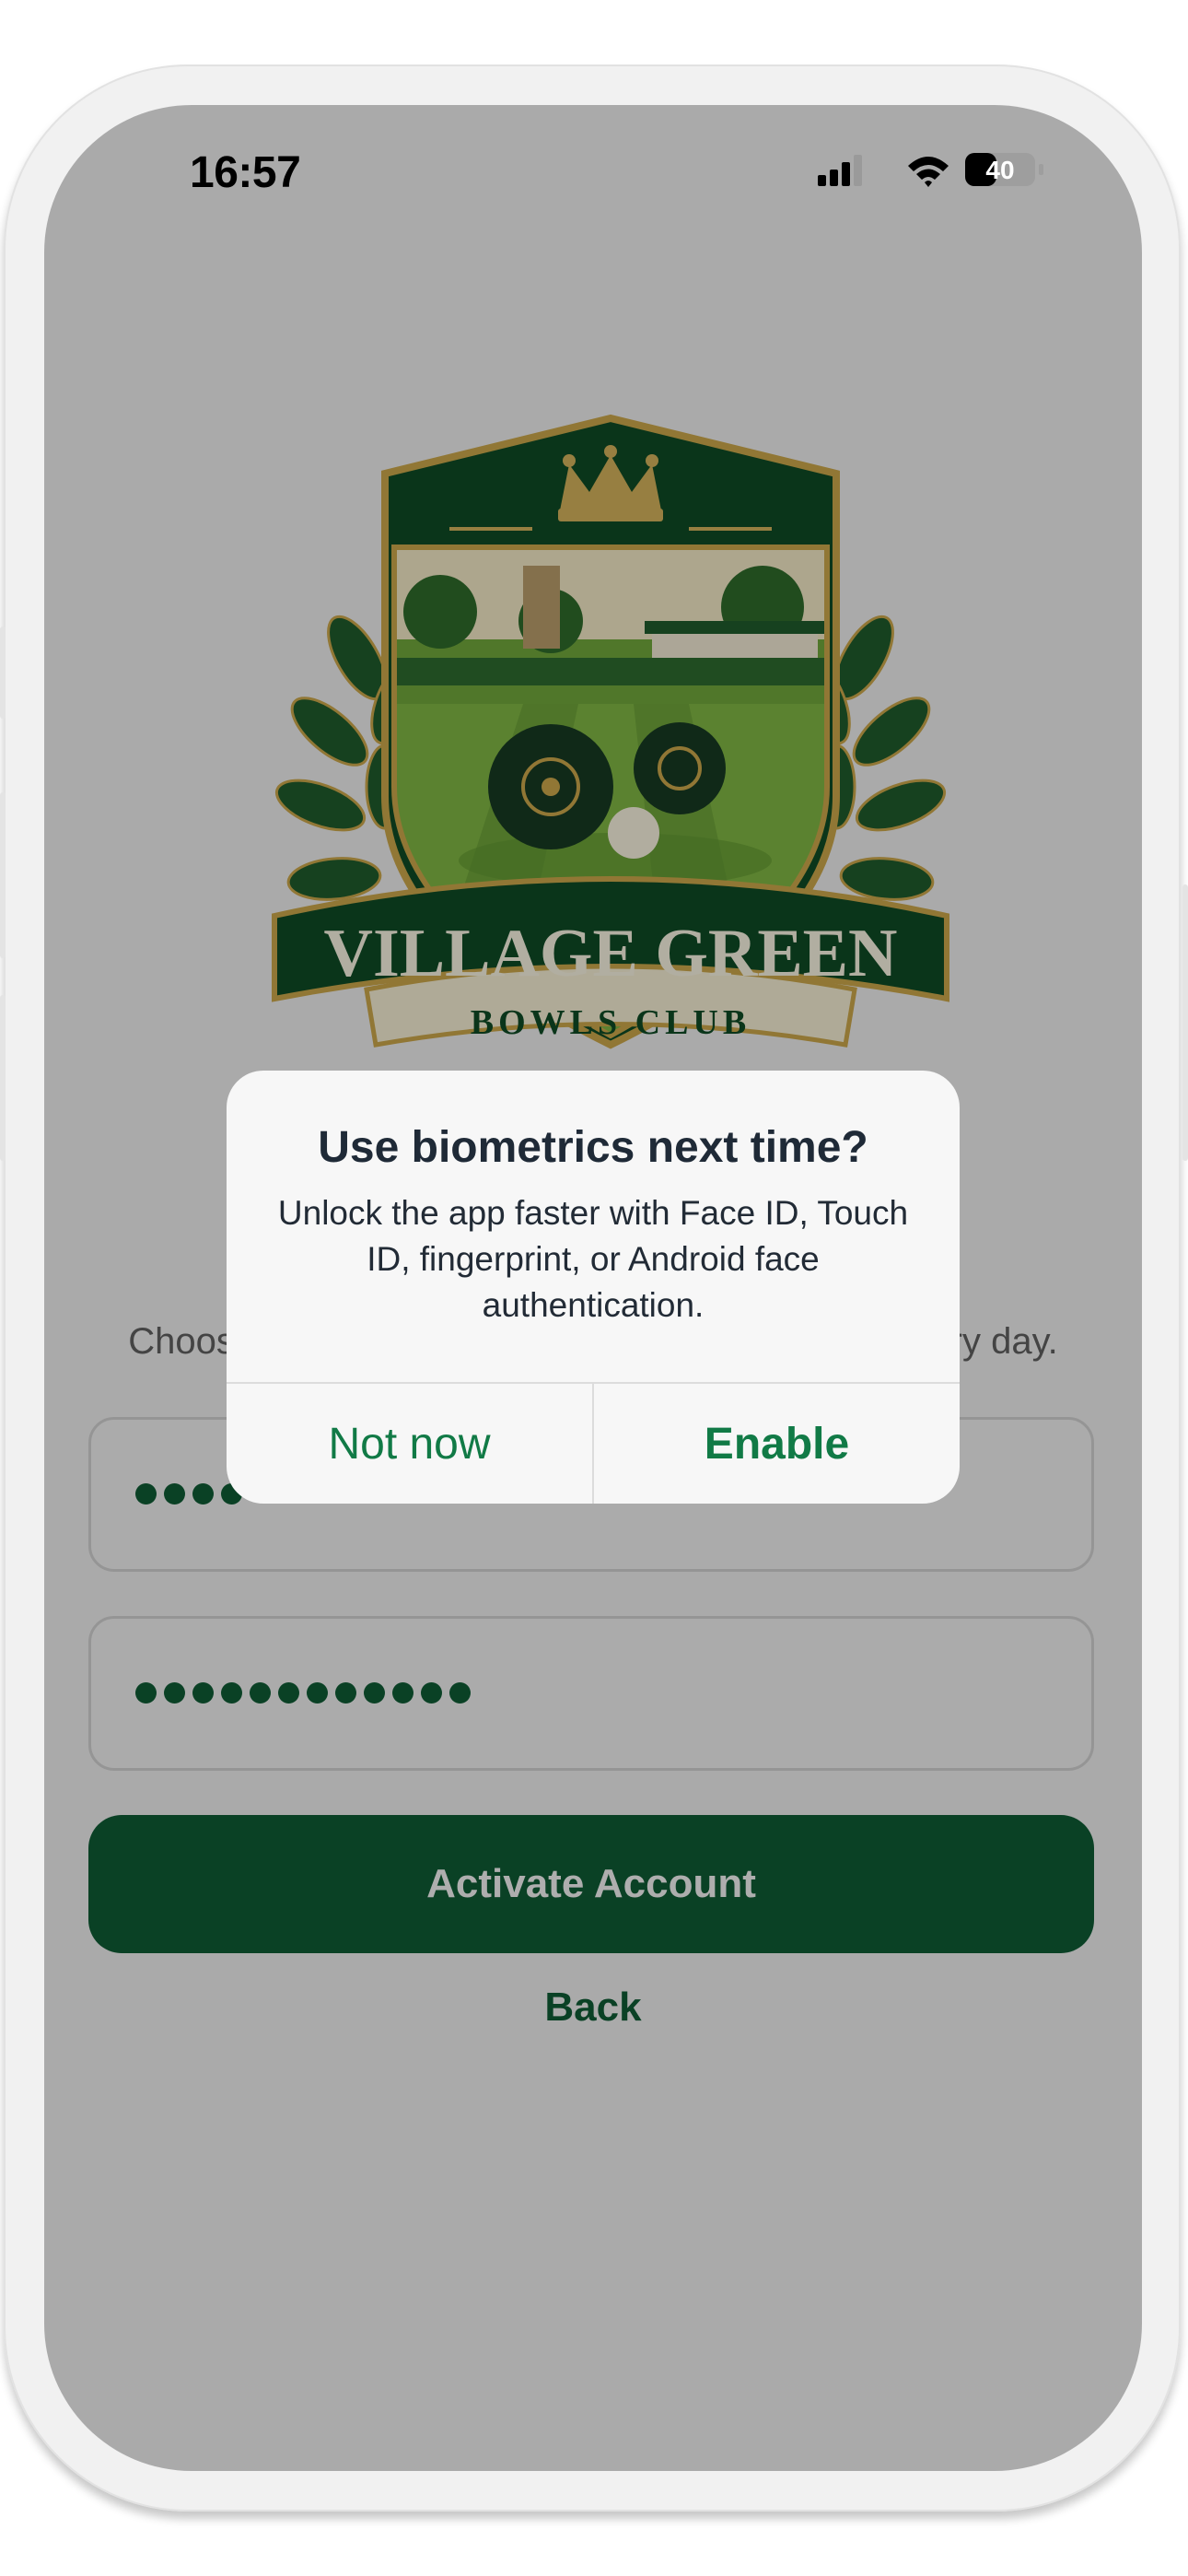 Image resolution: width=1188 pixels, height=2576 pixels. I want to click on enable-button: Enable, so click(777, 1444).